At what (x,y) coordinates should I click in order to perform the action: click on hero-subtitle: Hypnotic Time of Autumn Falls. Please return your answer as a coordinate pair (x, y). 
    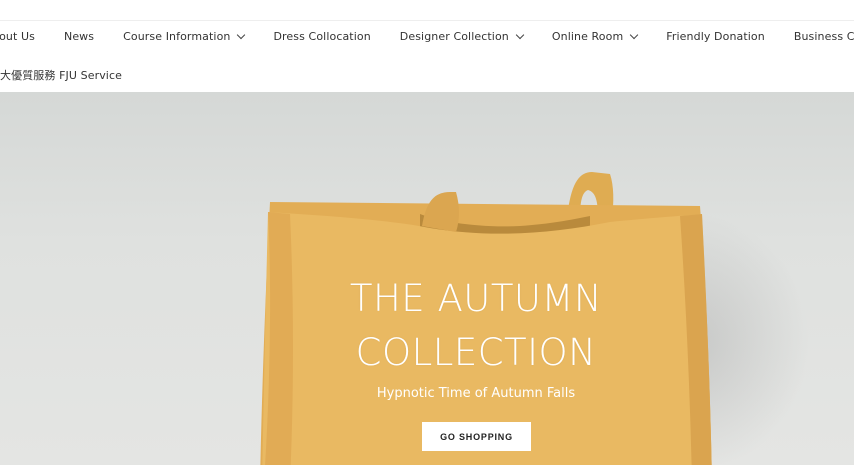
    Looking at the image, I should click on (476, 393).